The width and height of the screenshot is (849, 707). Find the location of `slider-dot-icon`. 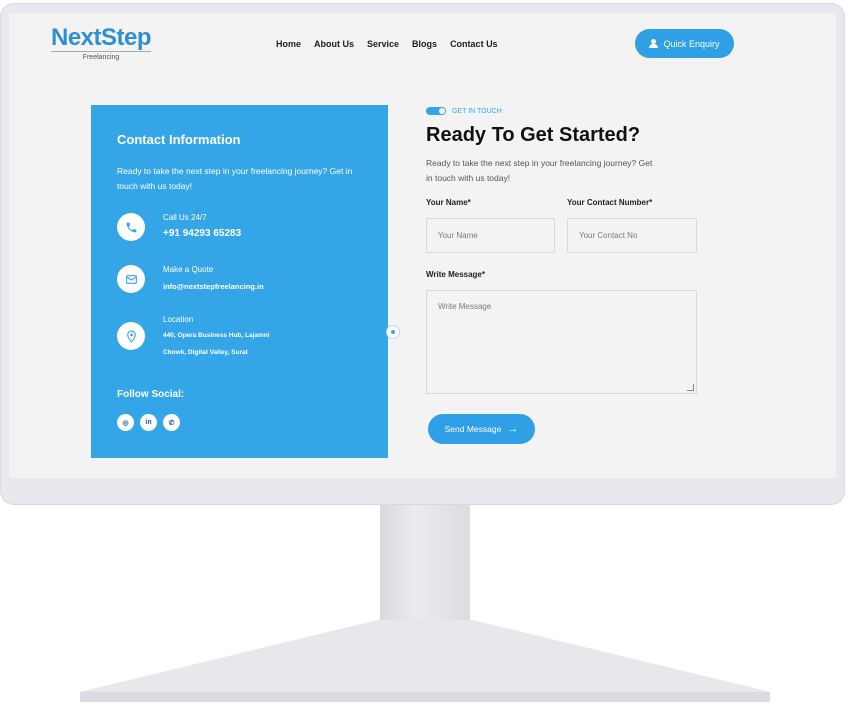

slider-dot-icon is located at coordinates (393, 332).